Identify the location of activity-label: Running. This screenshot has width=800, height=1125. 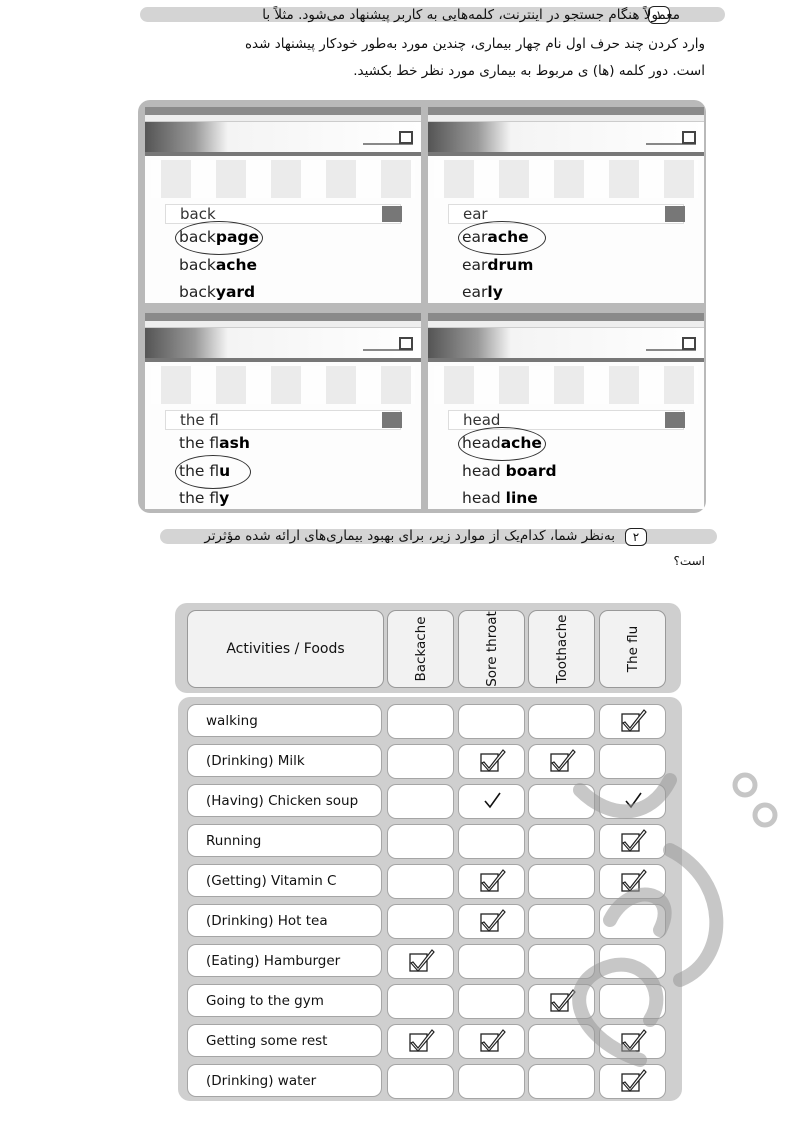
(284, 840).